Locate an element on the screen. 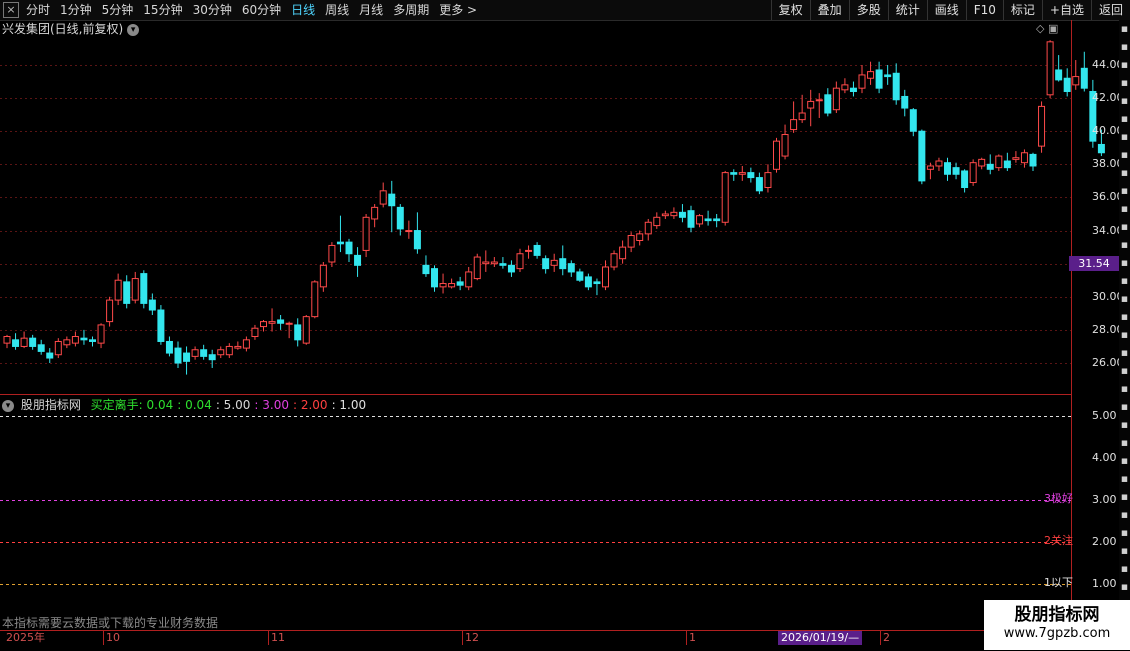 This screenshot has height=651, width=1130. indicator-legend-item: : 5.00 is located at coordinates (233, 405).